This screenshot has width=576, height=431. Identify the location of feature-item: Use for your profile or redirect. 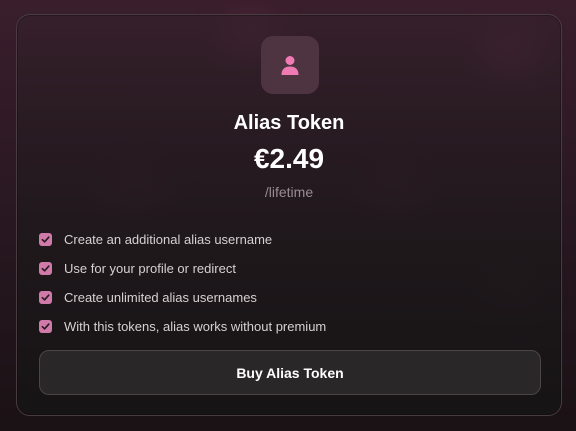
(182, 268).